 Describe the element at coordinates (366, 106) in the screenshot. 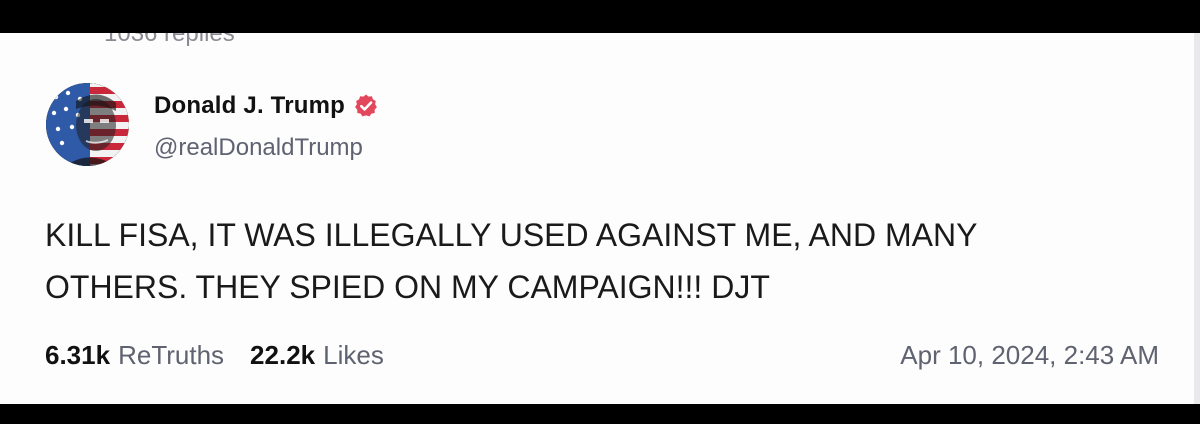

I see `verified-badge-icon` at that location.